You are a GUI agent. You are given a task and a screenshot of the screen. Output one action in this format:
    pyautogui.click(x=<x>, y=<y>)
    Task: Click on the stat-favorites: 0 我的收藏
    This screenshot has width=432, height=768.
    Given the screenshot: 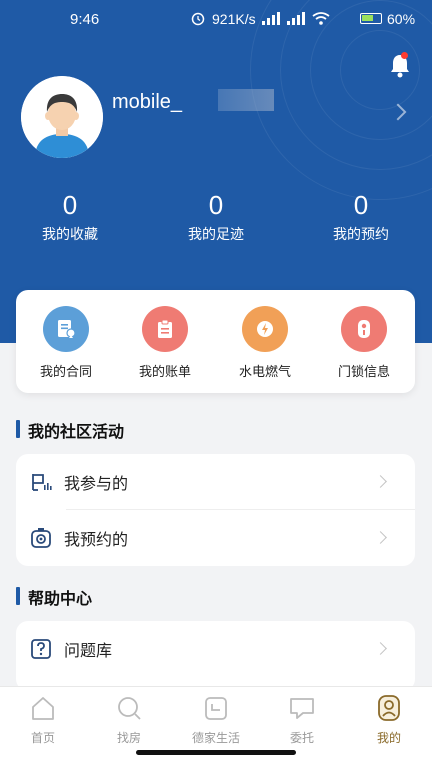 What is the action you would take?
    pyautogui.click(x=70, y=217)
    